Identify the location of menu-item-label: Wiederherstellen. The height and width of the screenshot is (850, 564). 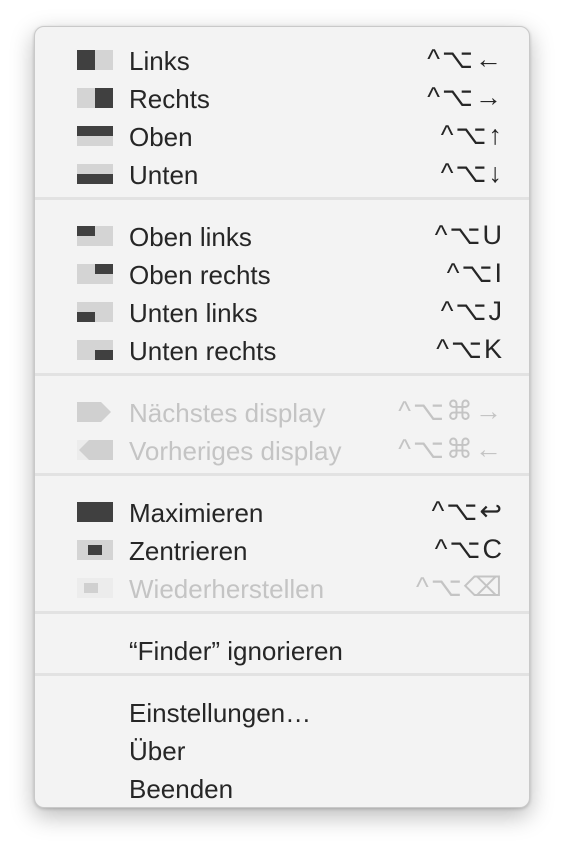
(227, 589).